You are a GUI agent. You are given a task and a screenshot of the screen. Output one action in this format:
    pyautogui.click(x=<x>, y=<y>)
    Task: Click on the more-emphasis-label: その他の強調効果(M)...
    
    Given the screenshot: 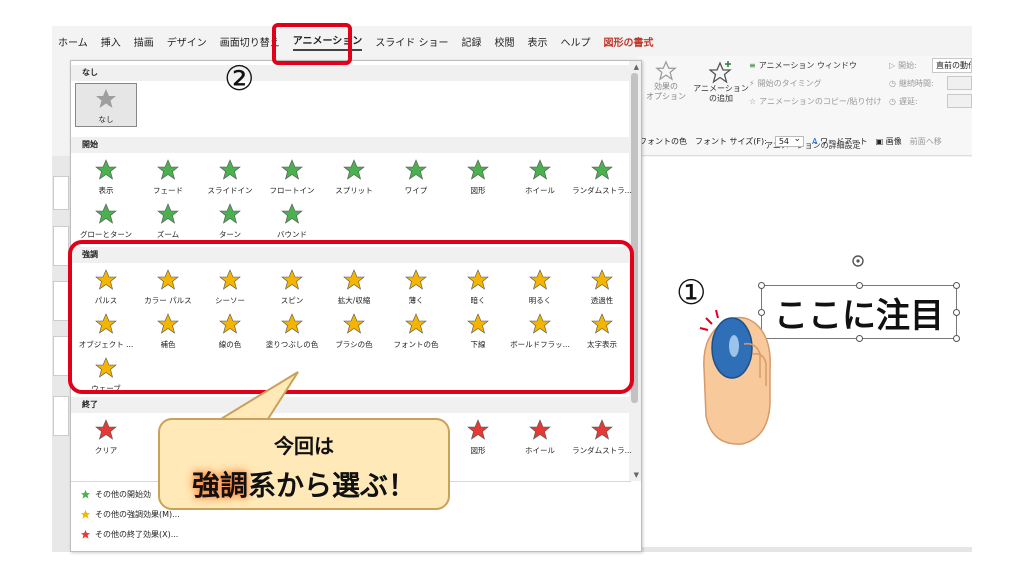 What is the action you would take?
    pyautogui.click(x=137, y=514)
    